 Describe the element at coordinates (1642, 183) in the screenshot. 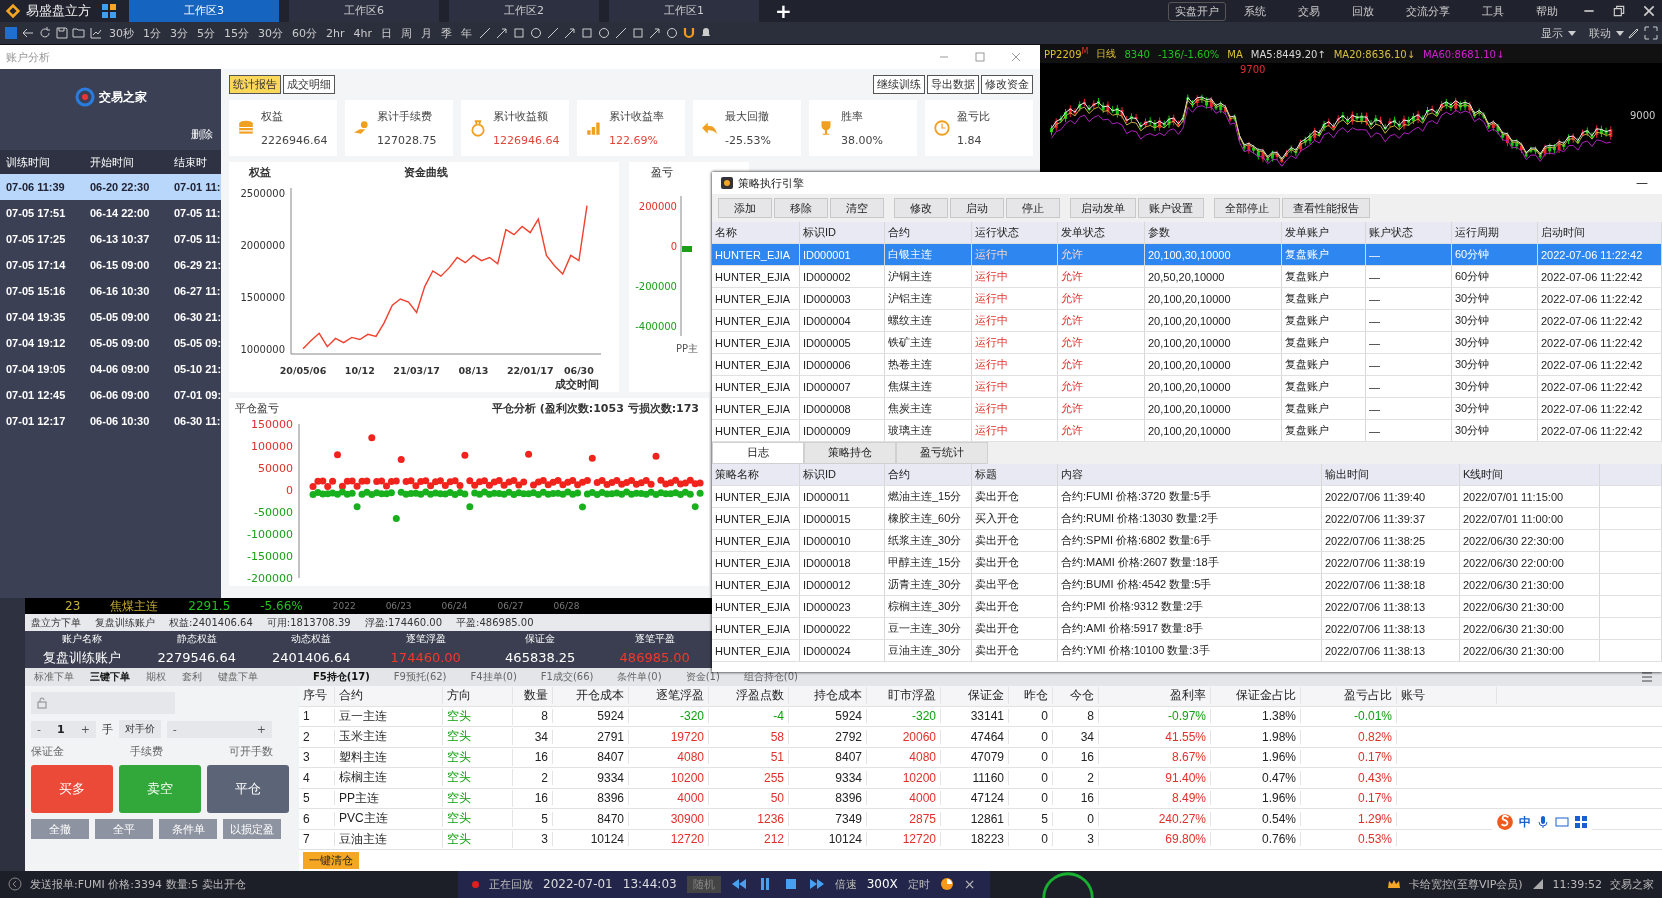

I see `minimize-button: —` at that location.